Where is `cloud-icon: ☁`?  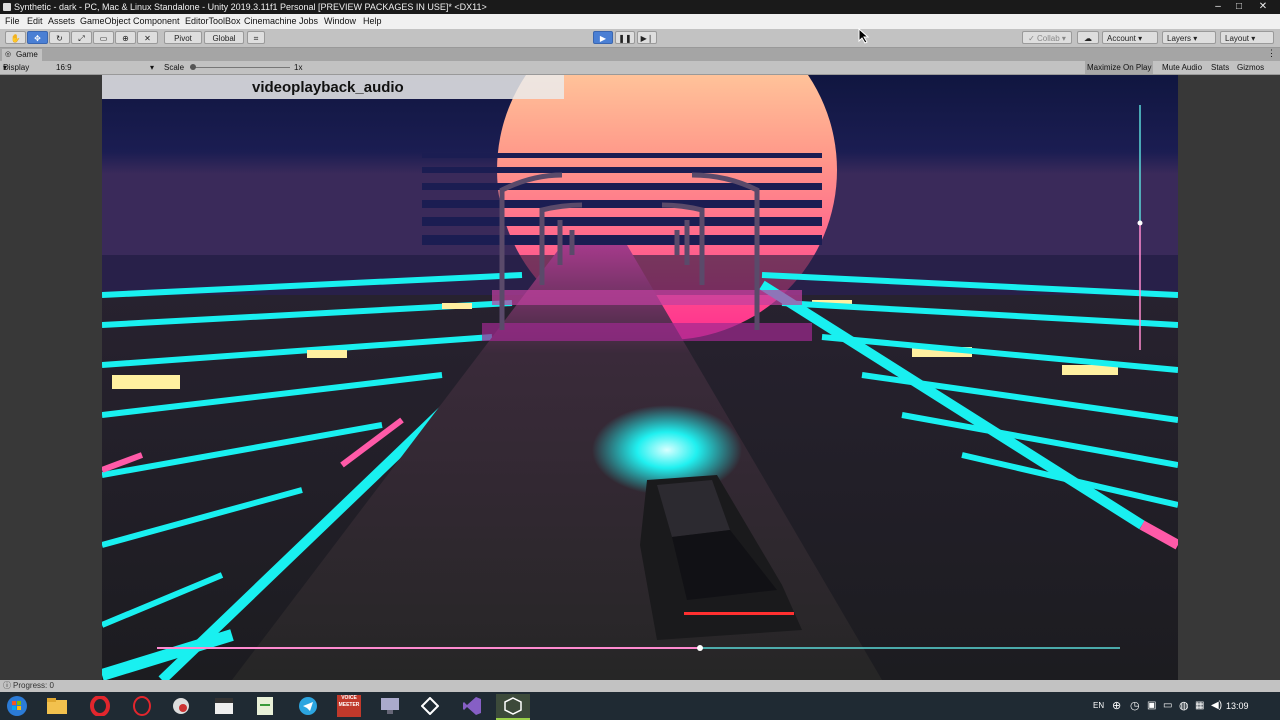
cloud-icon: ☁ is located at coordinates (1088, 37).